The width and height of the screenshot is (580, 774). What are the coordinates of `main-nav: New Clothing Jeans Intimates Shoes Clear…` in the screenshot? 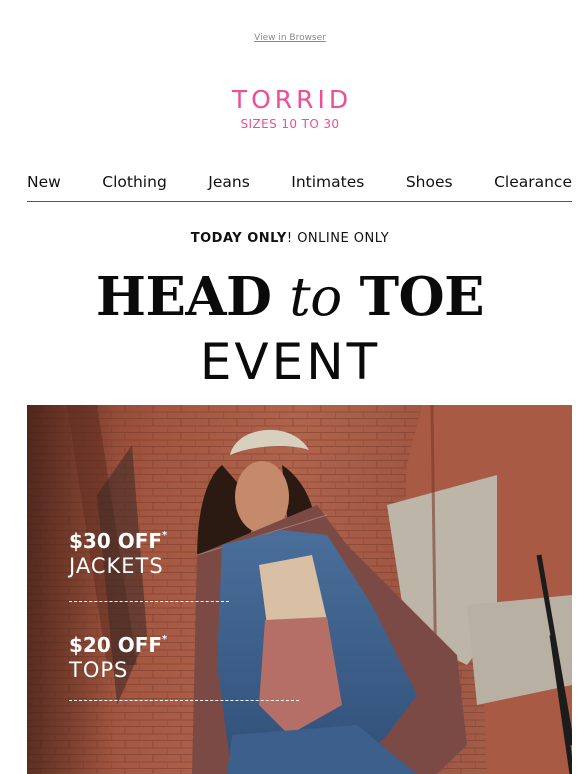 It's located at (299, 184).